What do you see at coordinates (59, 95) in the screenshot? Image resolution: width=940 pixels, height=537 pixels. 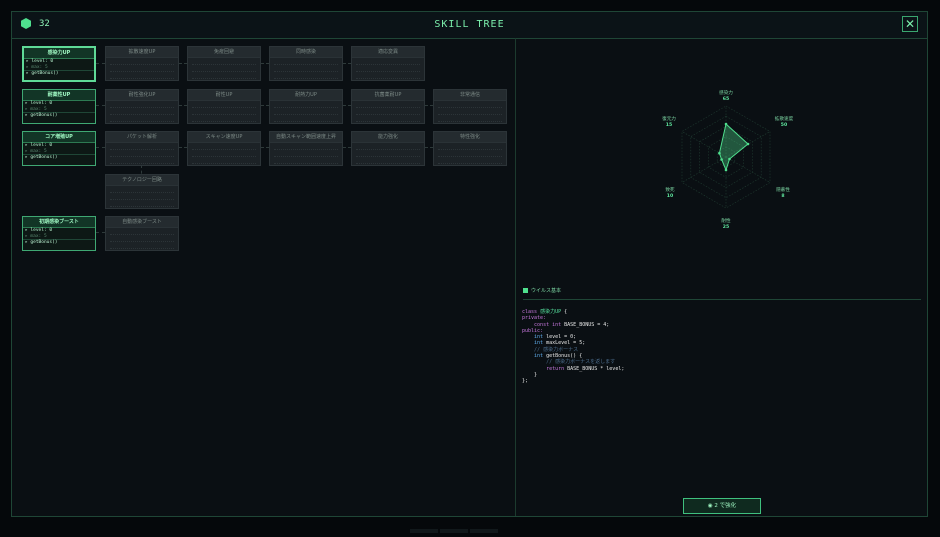 I see `skill-node-title: 耐薬性UP` at bounding box center [59, 95].